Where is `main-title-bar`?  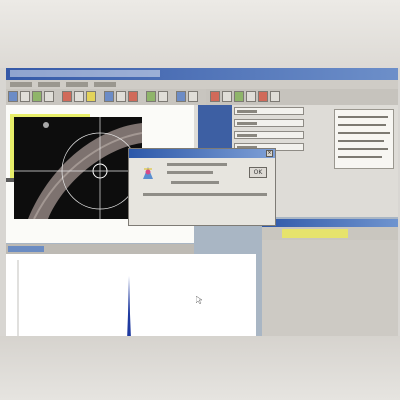
main-title-bar is located at coordinates (202, 74).